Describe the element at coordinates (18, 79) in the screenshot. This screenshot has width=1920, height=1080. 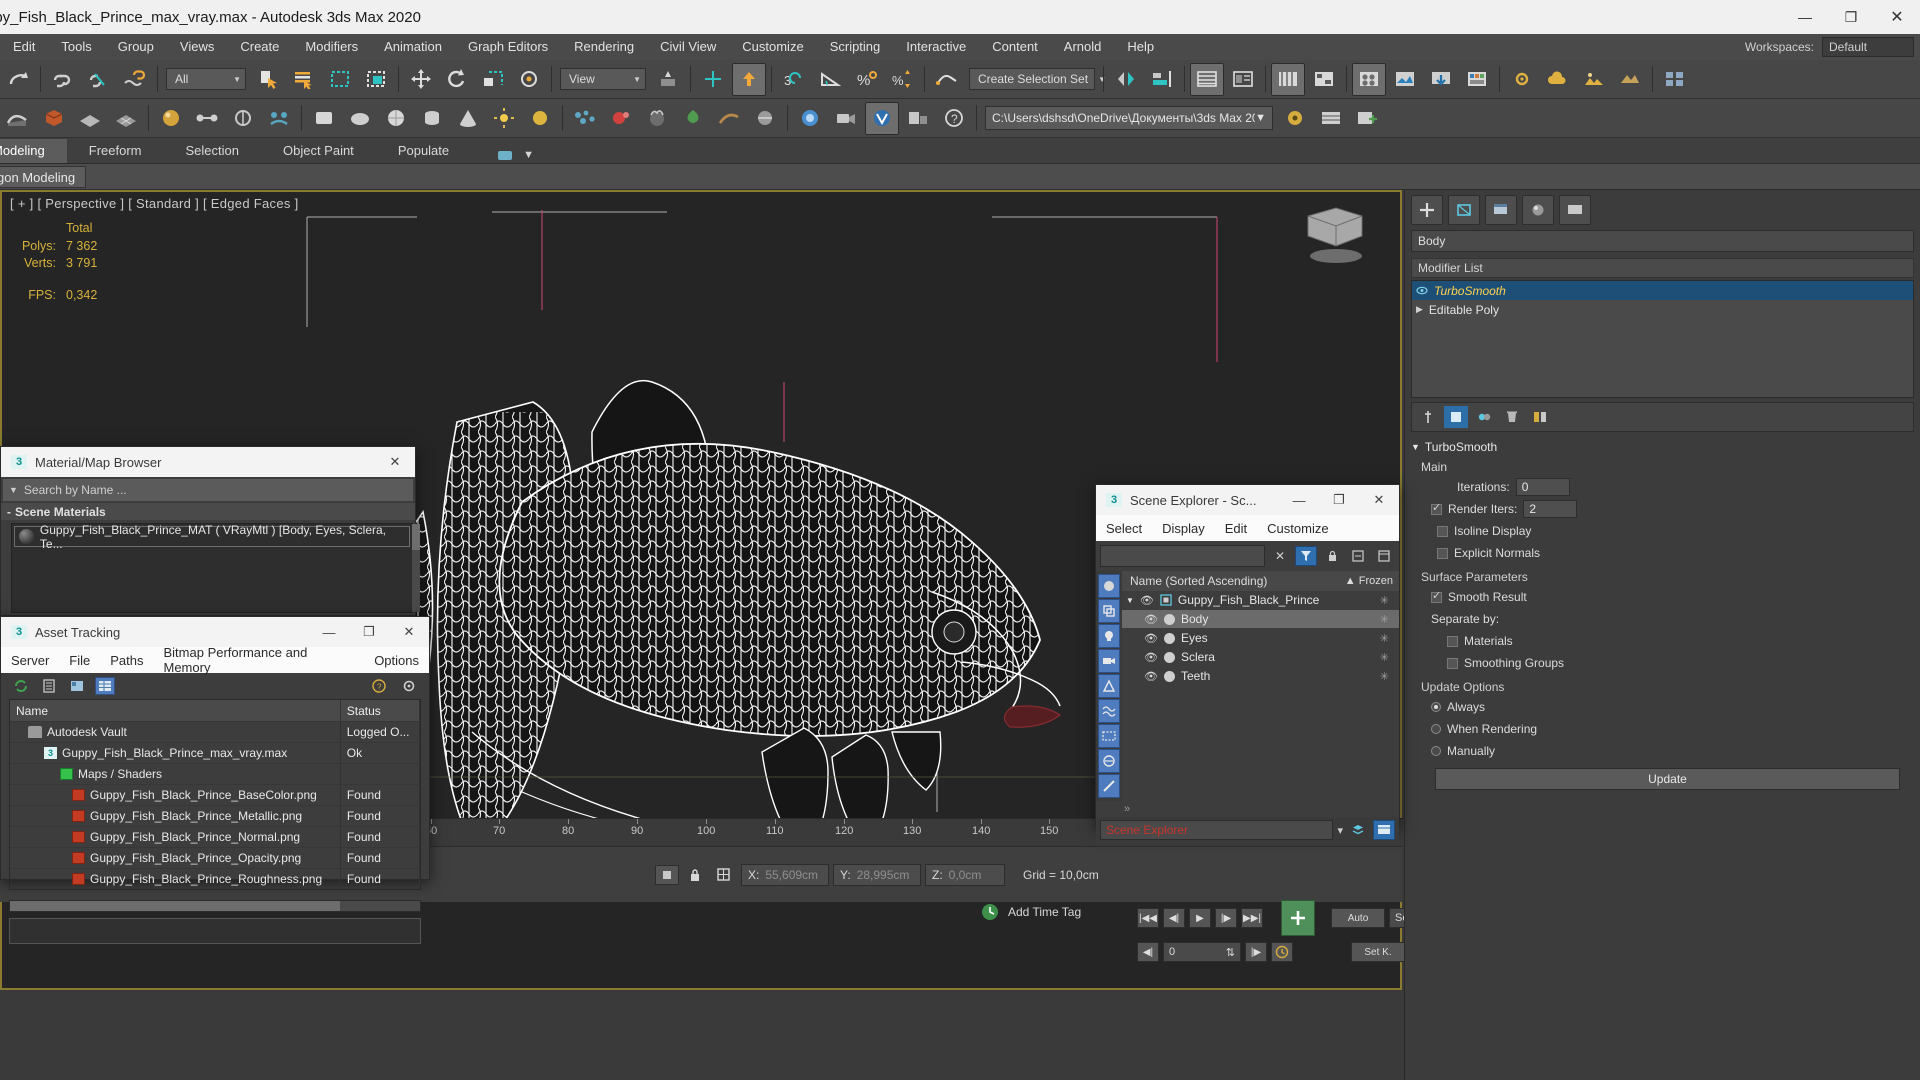
I see `redo-icon` at that location.